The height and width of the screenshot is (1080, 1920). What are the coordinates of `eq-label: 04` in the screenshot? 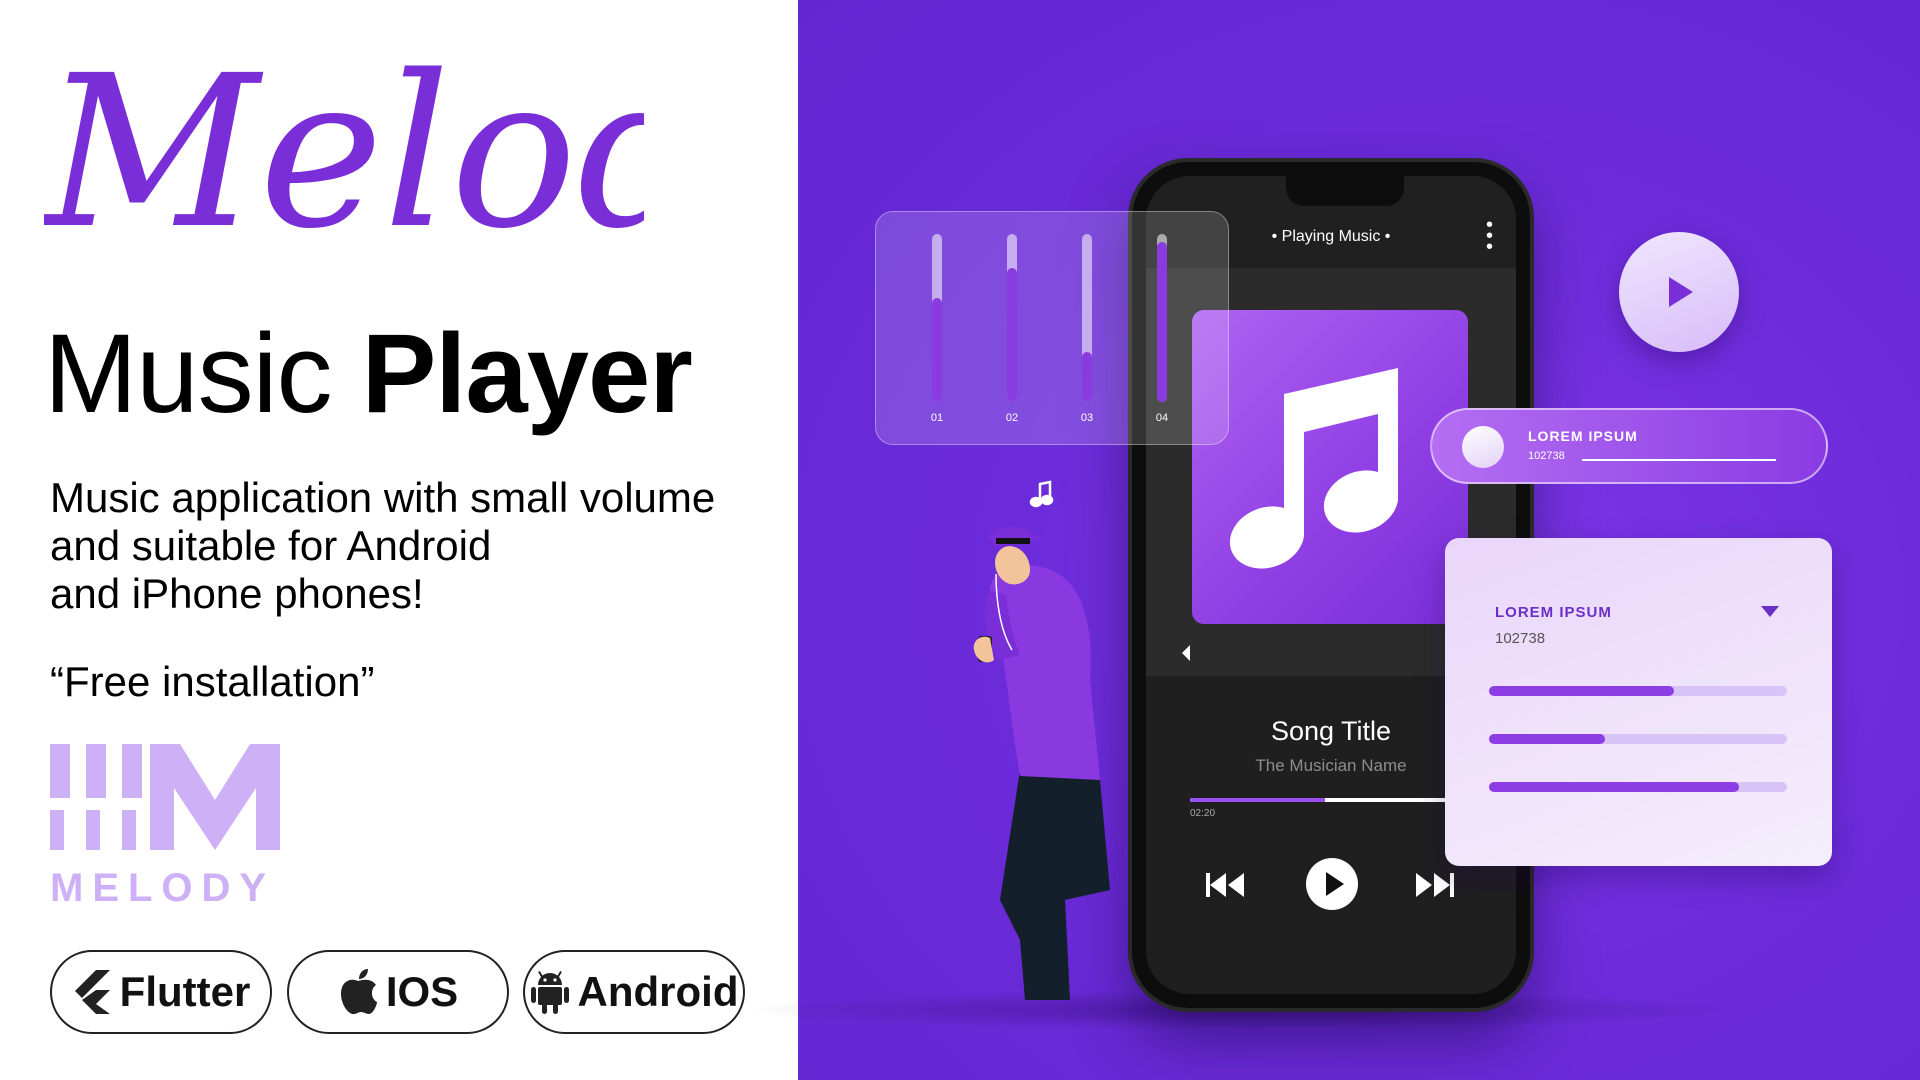 It's located at (1162, 418).